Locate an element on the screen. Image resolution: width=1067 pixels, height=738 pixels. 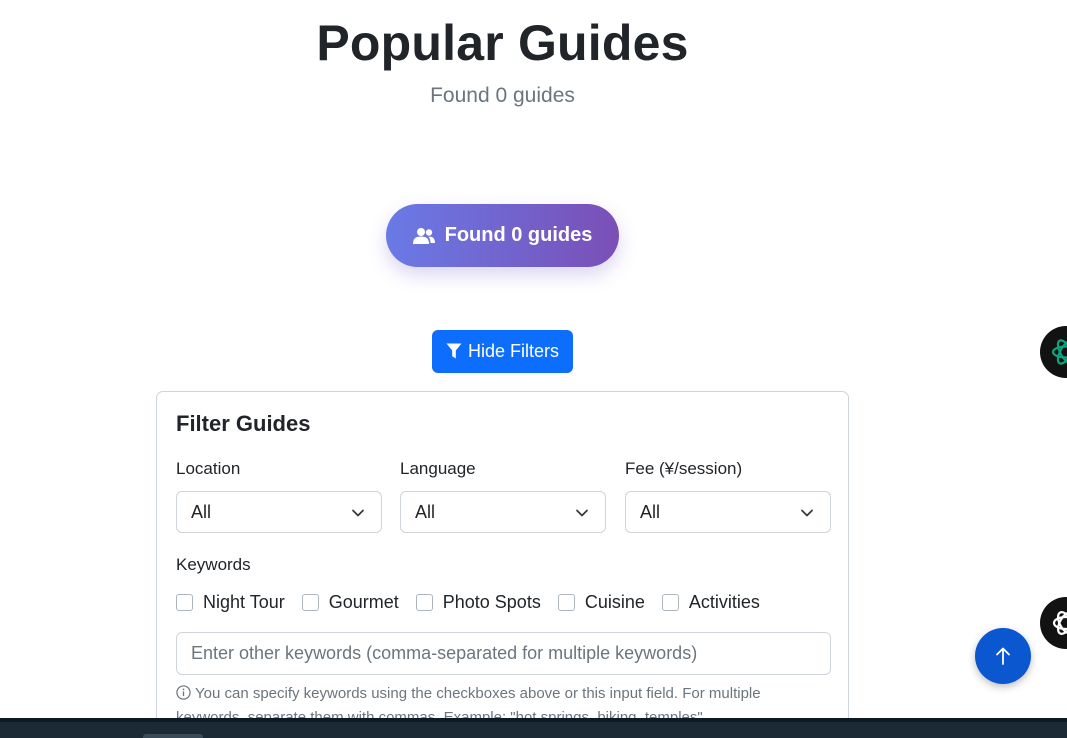
keyword-option-label: Night Tour is located at coordinates (244, 601).